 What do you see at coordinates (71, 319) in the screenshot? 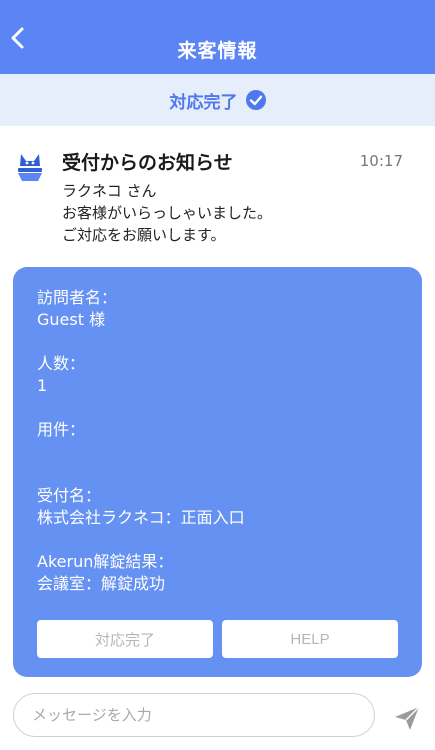
I see `visitor-name-value: Guest 様` at bounding box center [71, 319].